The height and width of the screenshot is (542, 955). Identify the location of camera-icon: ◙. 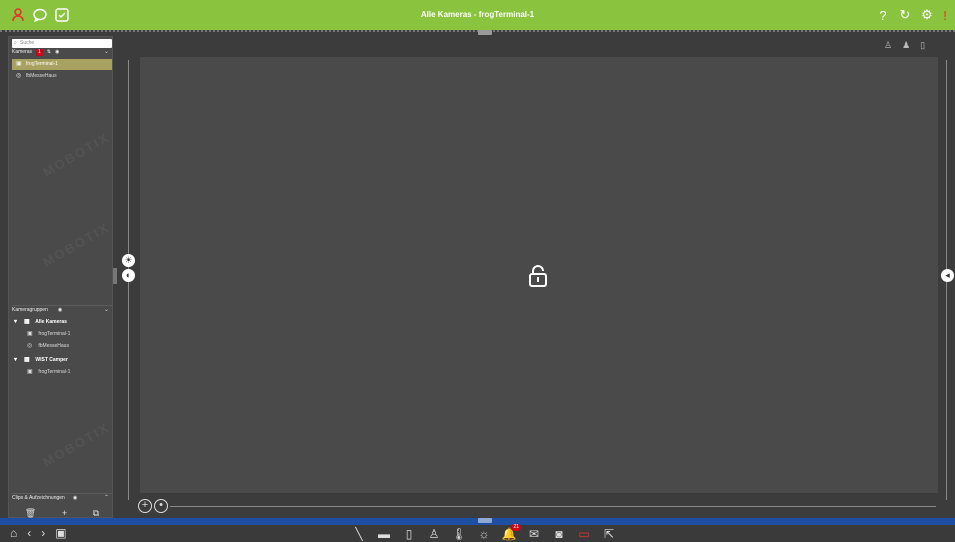
(559, 533).